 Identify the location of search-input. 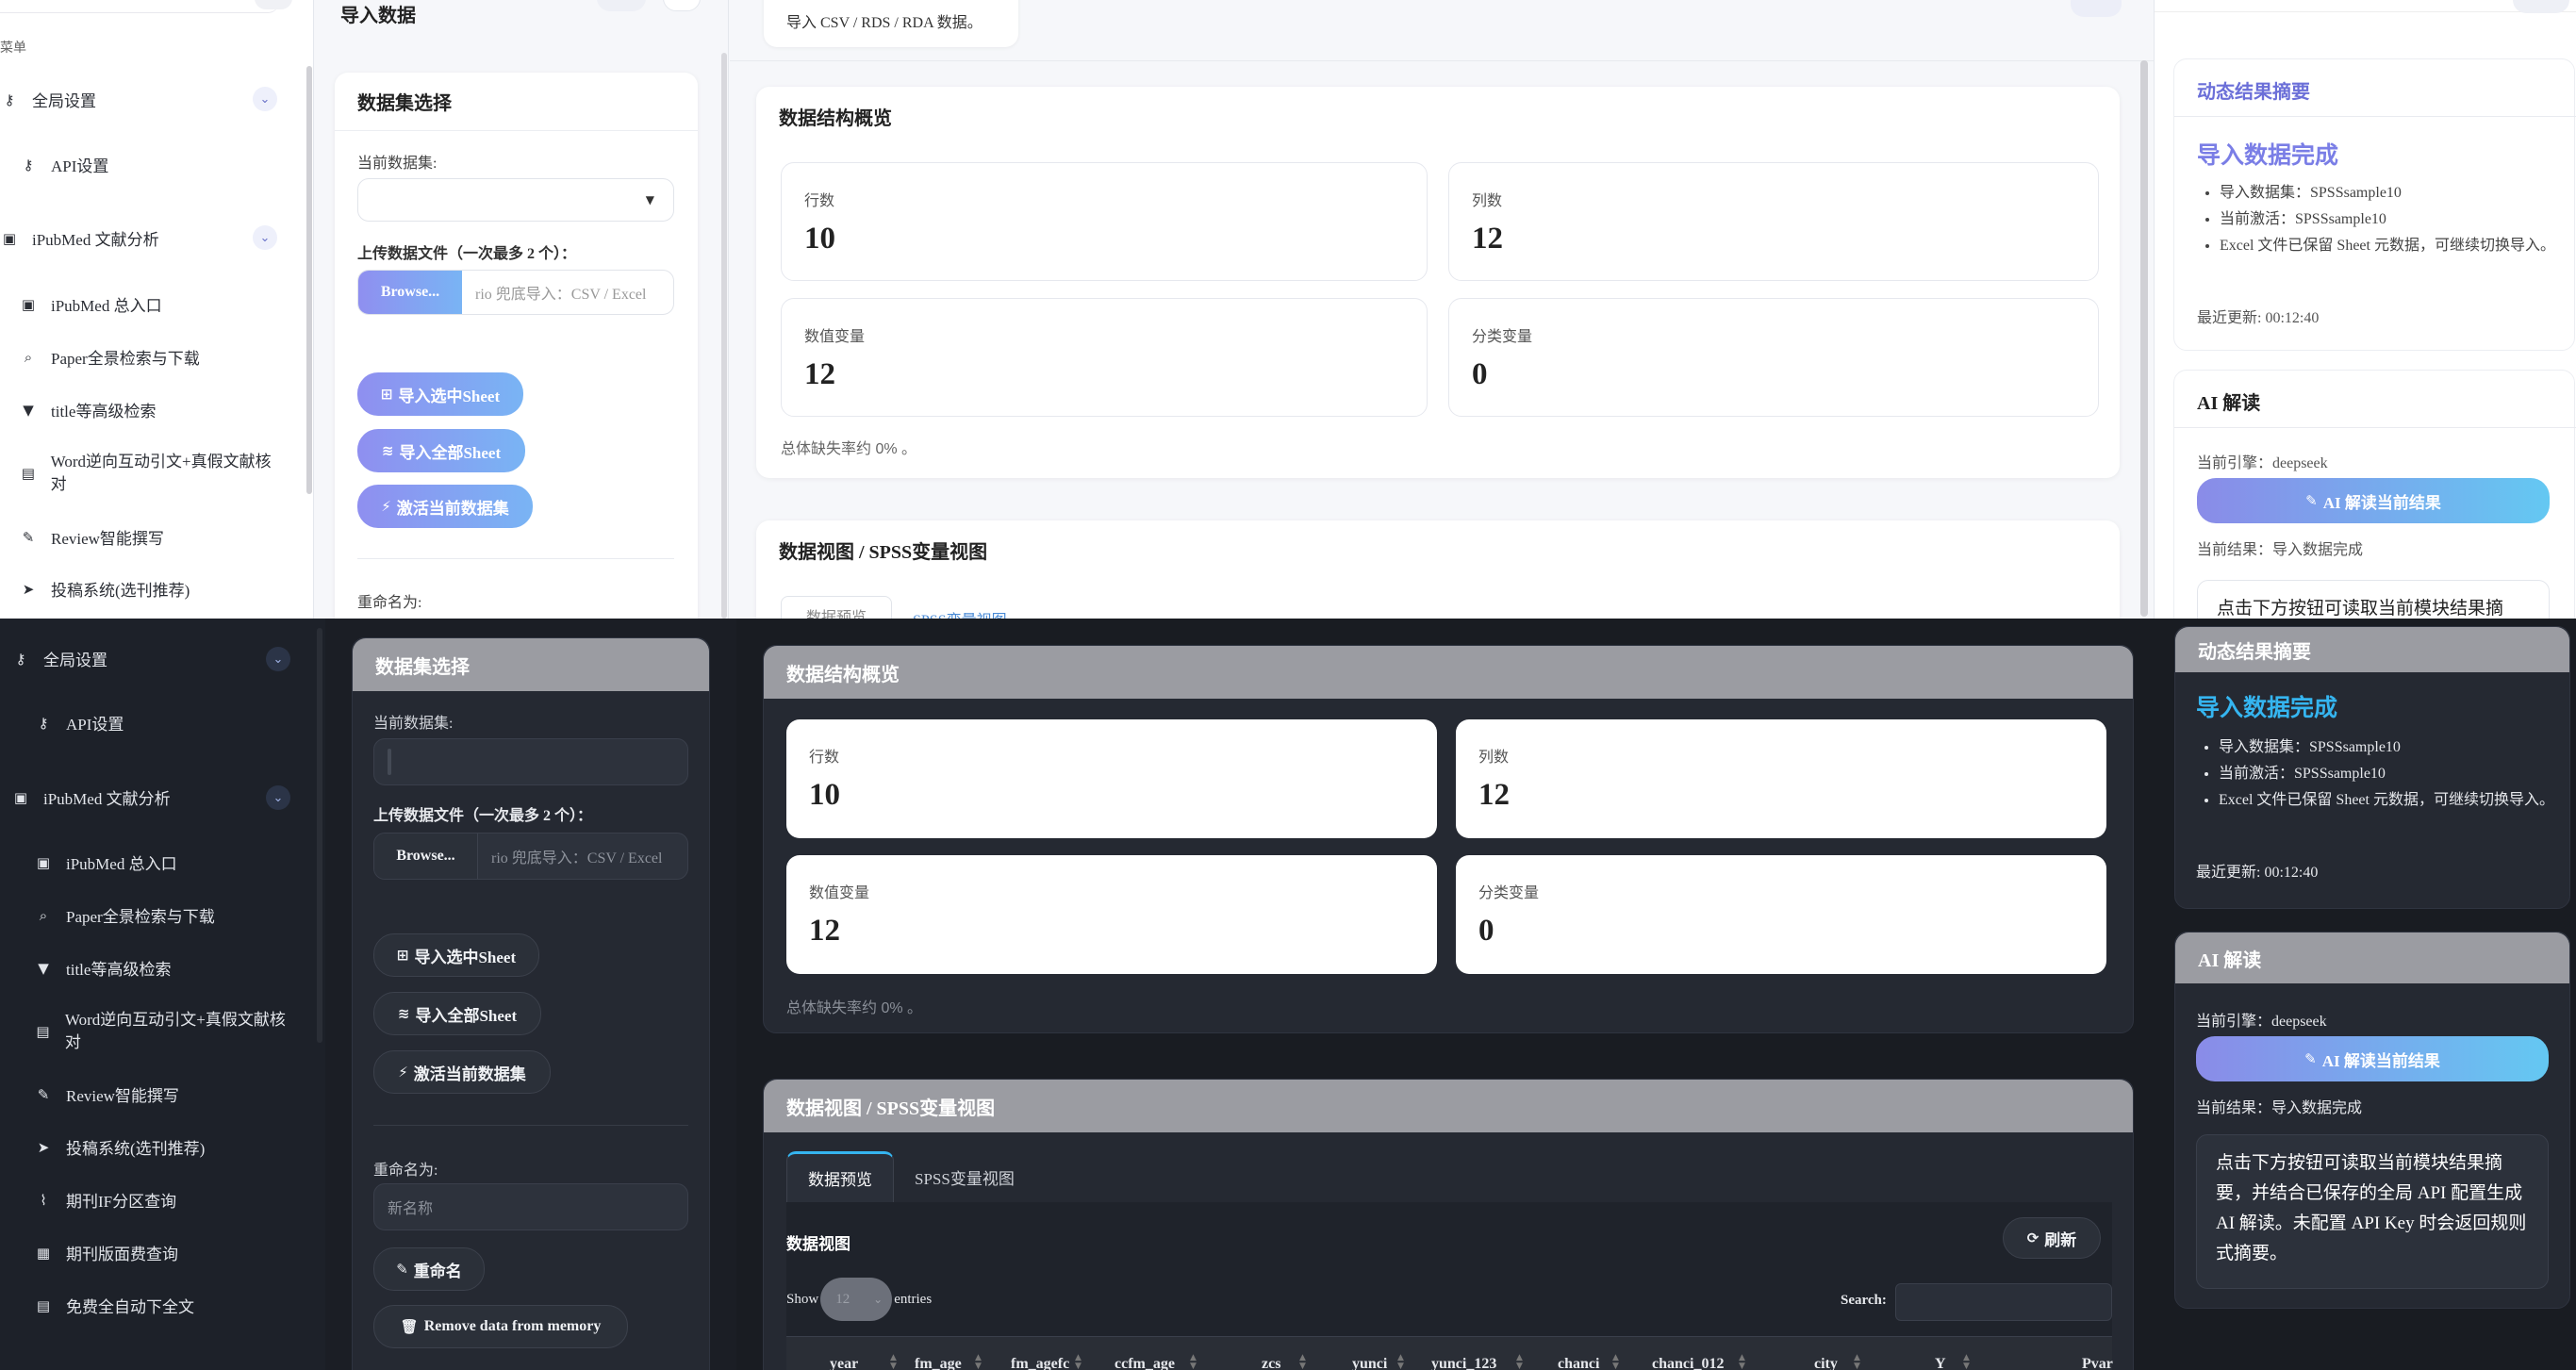
(2003, 1302).